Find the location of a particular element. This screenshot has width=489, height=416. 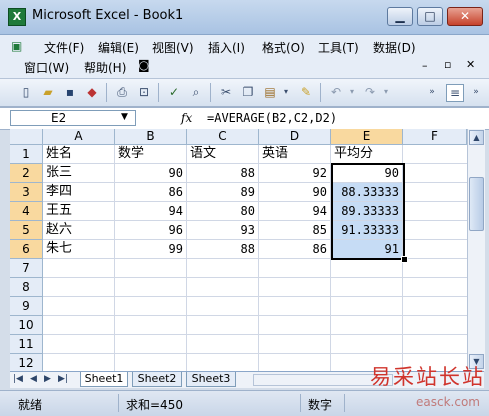

new-icon: ▯ is located at coordinates (26, 92).